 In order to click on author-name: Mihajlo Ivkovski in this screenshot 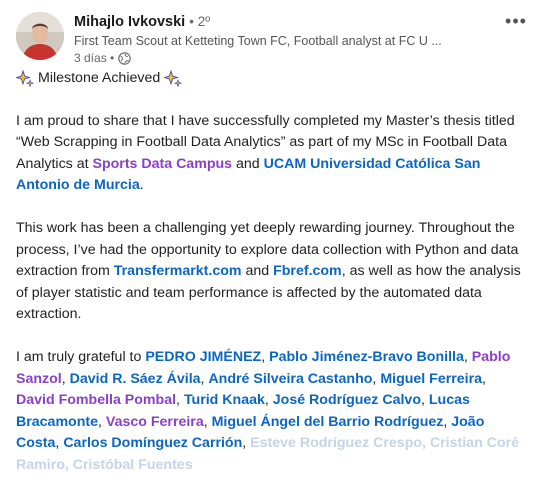, I will do `click(129, 22)`.